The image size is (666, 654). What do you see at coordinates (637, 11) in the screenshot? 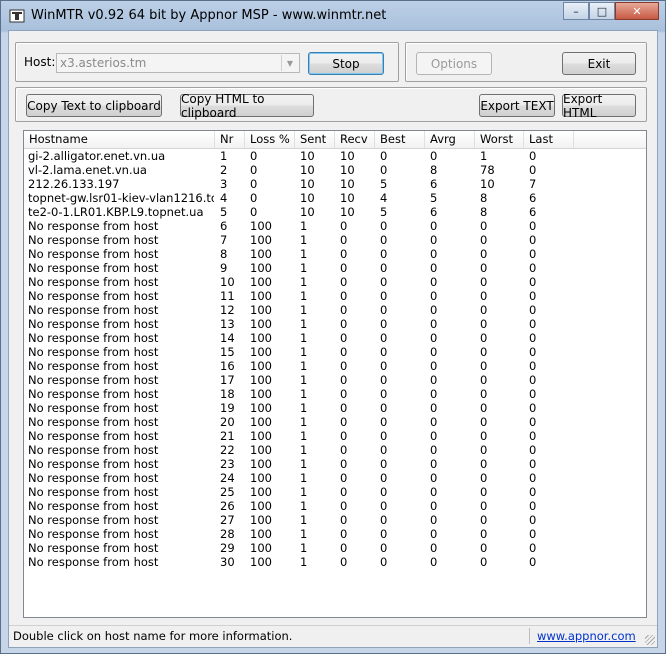
I see `close-button: ✕` at bounding box center [637, 11].